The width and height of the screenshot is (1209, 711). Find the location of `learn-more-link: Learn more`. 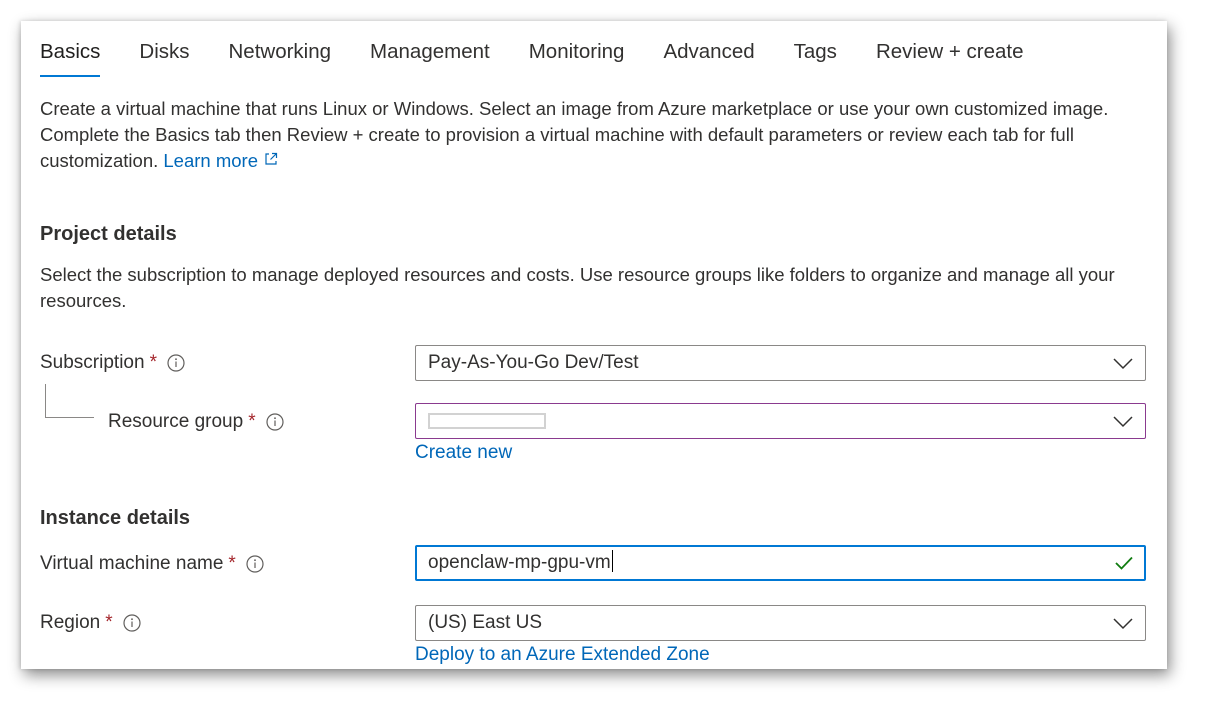

learn-more-link: Learn more is located at coordinates (220, 160).